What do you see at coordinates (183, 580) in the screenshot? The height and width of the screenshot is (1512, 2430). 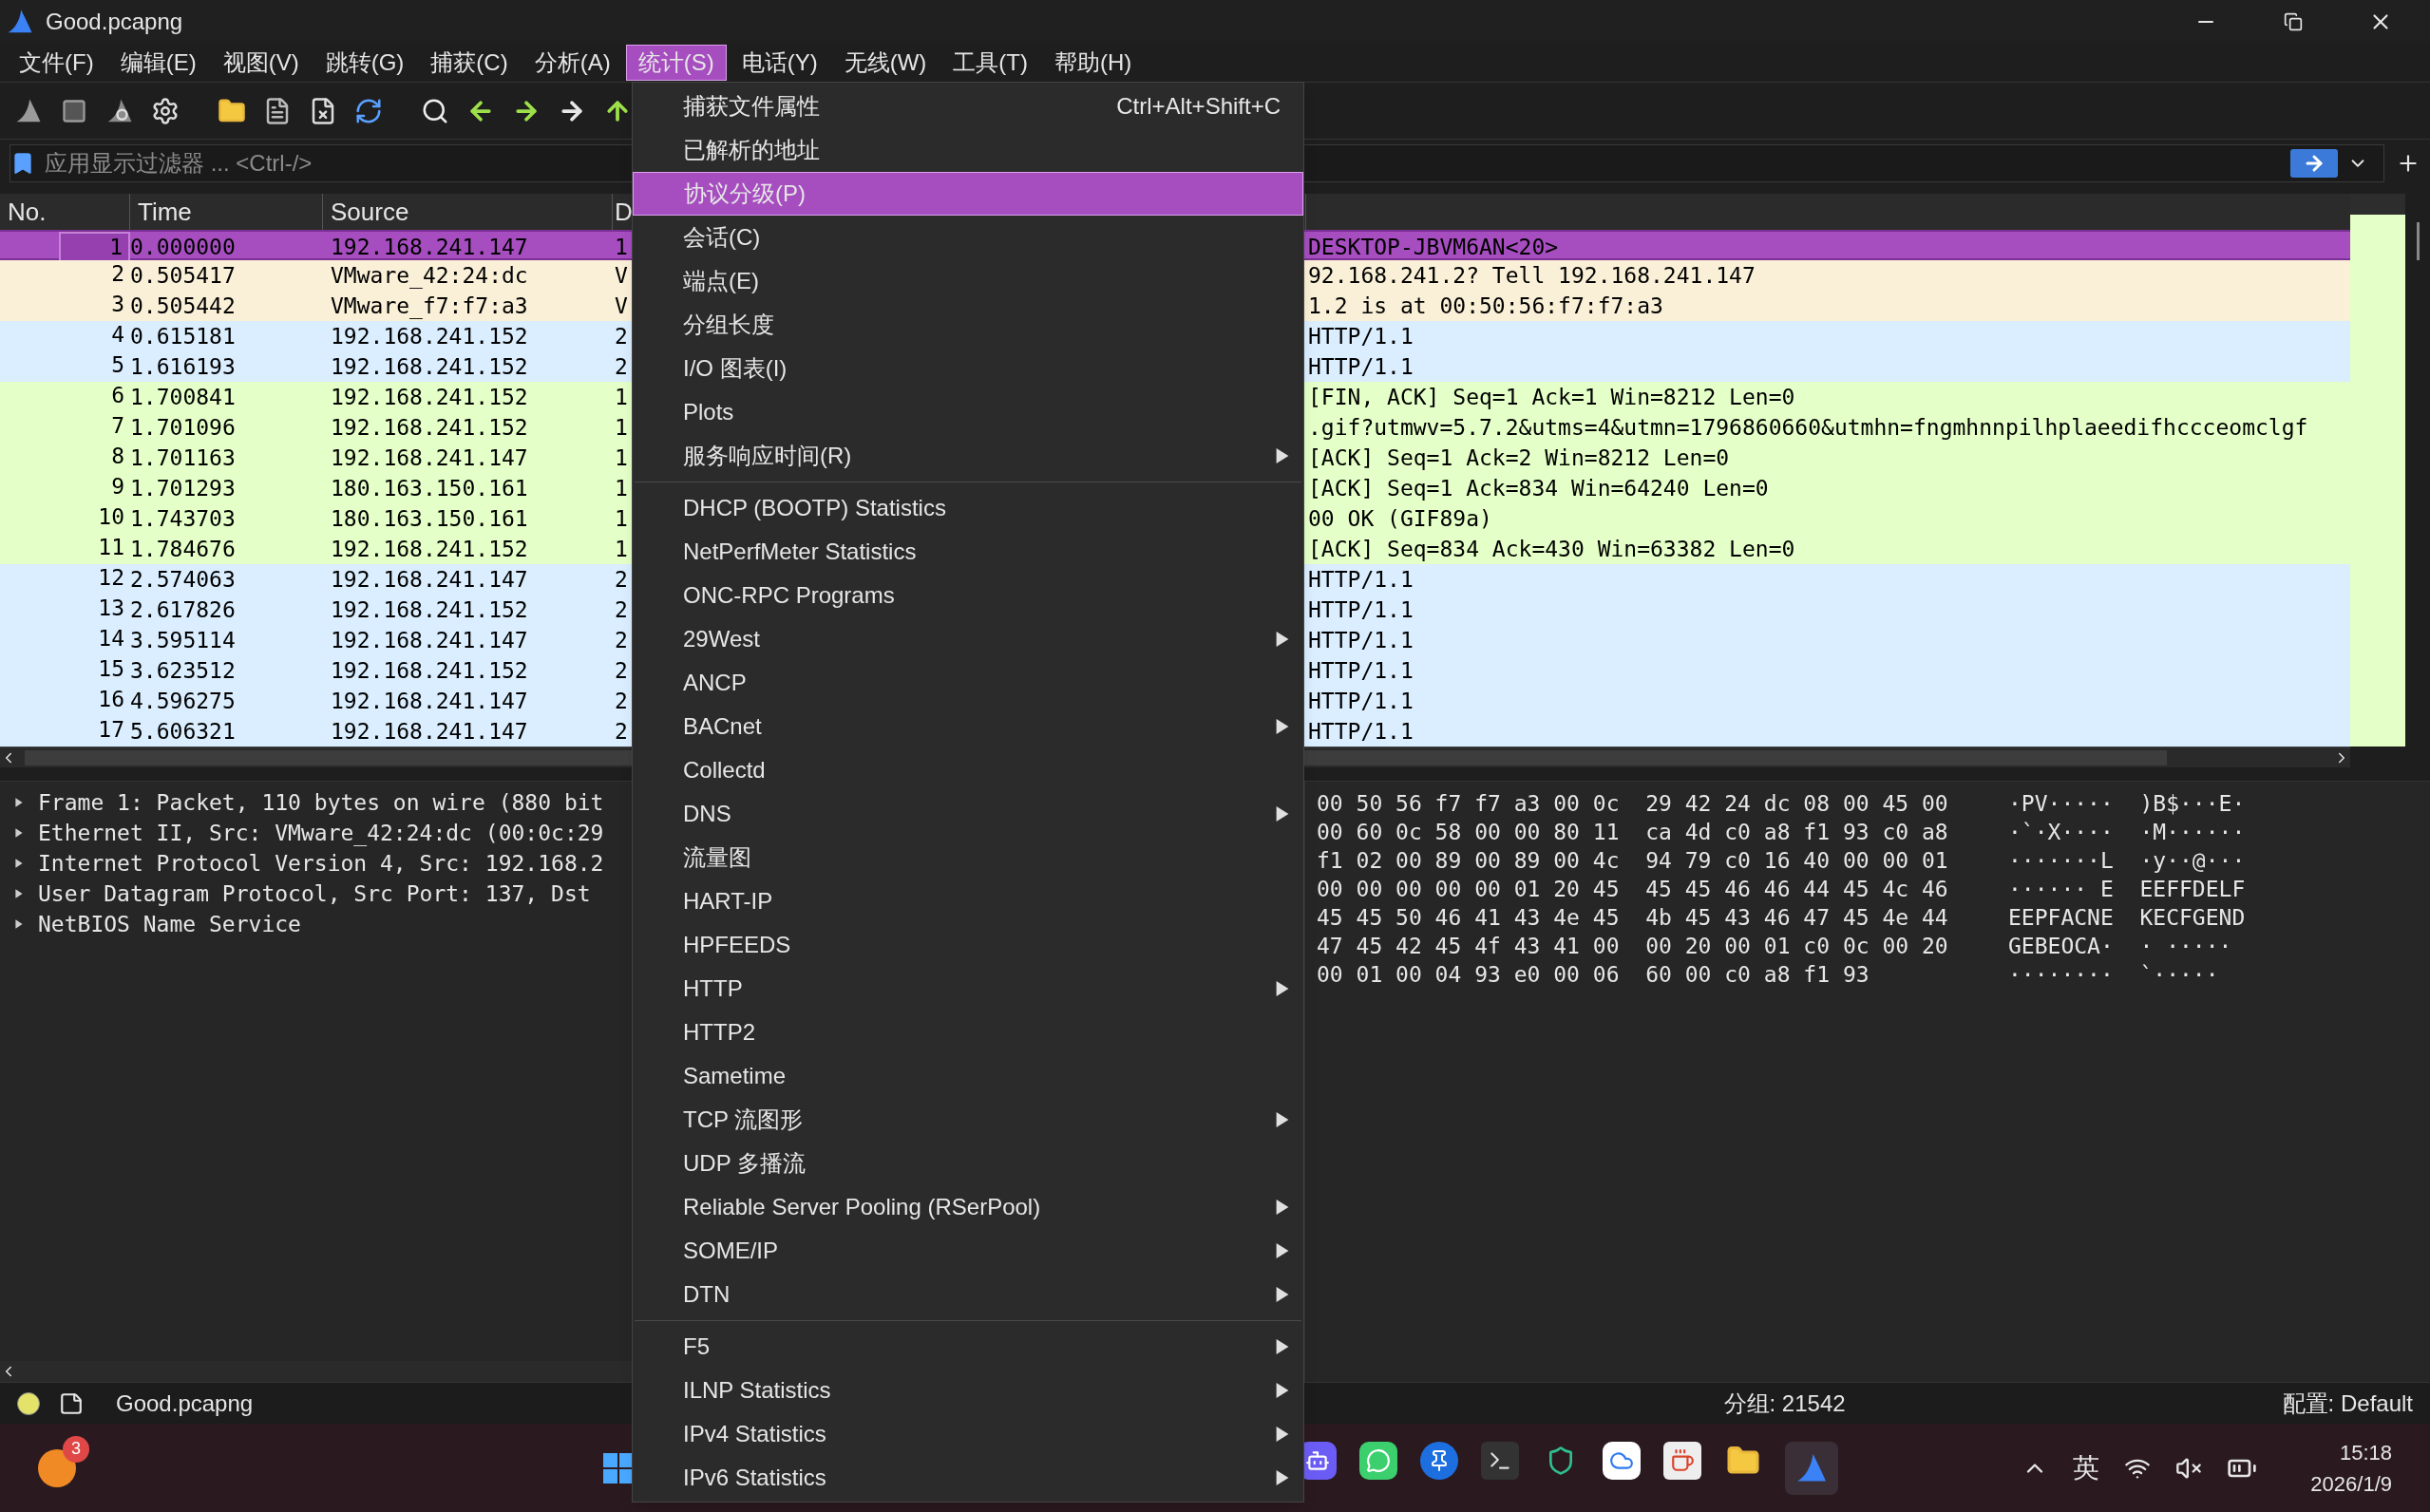 I see `table-cell-text: 2.574063` at bounding box center [183, 580].